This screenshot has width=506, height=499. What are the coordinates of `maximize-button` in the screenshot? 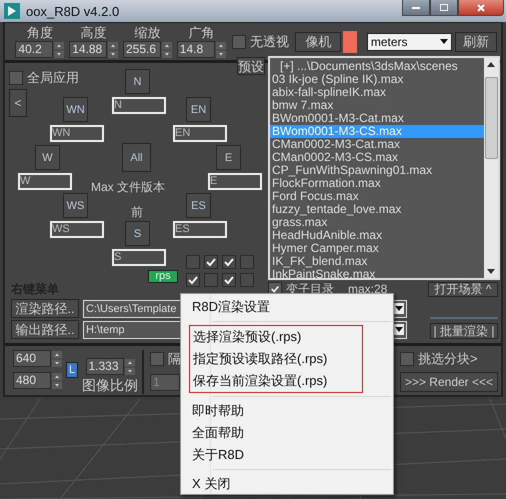 It's located at (444, 8).